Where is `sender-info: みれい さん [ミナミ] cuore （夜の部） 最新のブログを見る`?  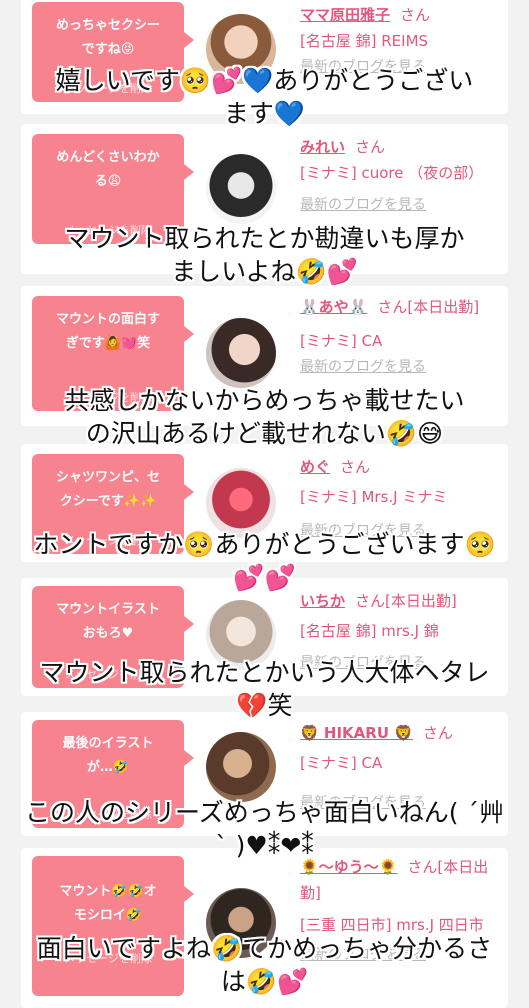
sender-info: みれい さん [ミナミ] cuore （夜の部） 最新のブログを見る is located at coordinates (400, 176).